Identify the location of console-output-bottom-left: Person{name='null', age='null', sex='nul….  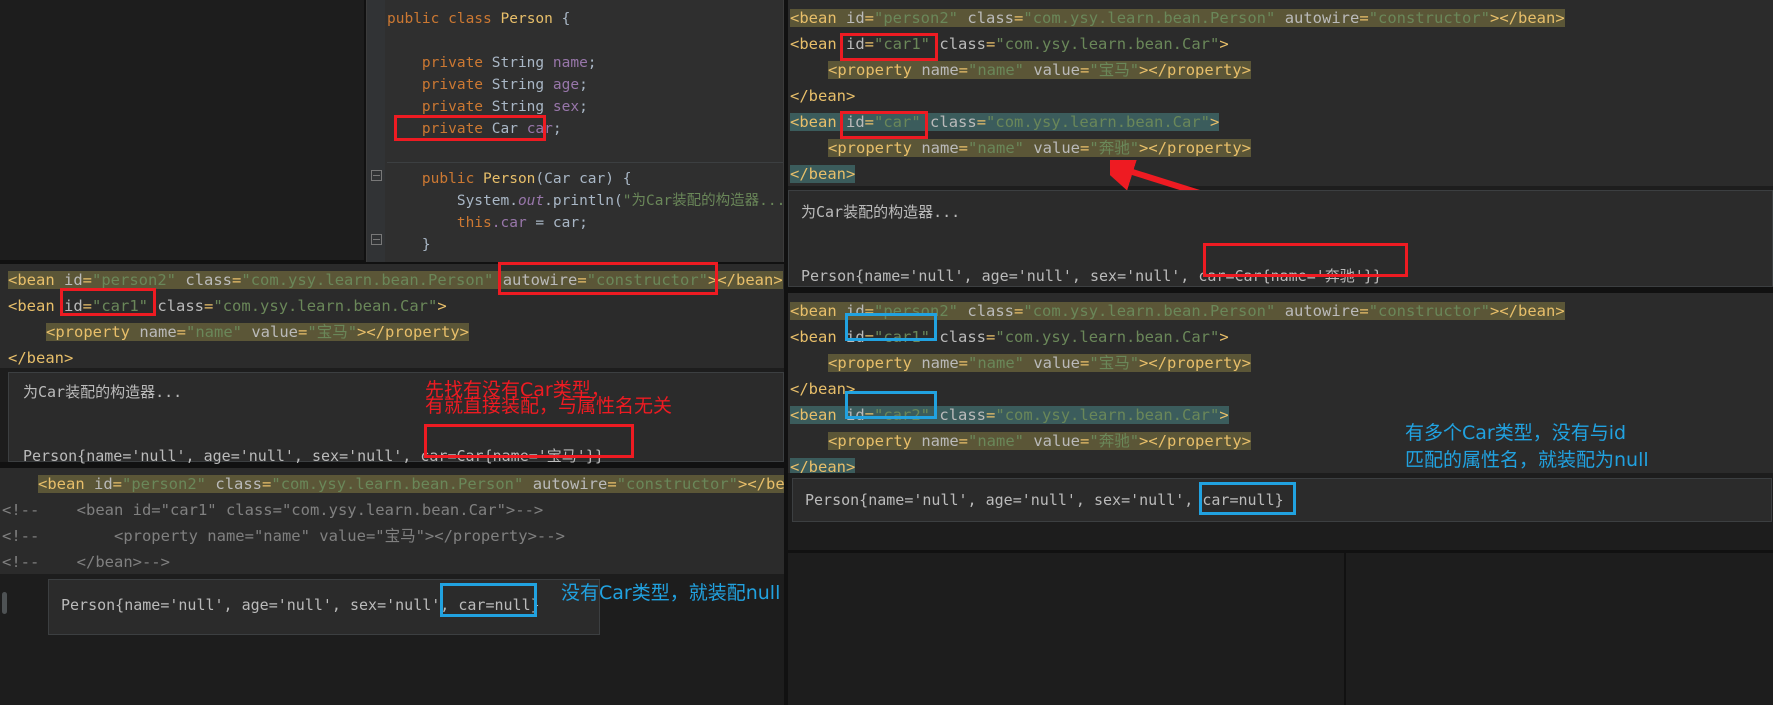
(324, 607).